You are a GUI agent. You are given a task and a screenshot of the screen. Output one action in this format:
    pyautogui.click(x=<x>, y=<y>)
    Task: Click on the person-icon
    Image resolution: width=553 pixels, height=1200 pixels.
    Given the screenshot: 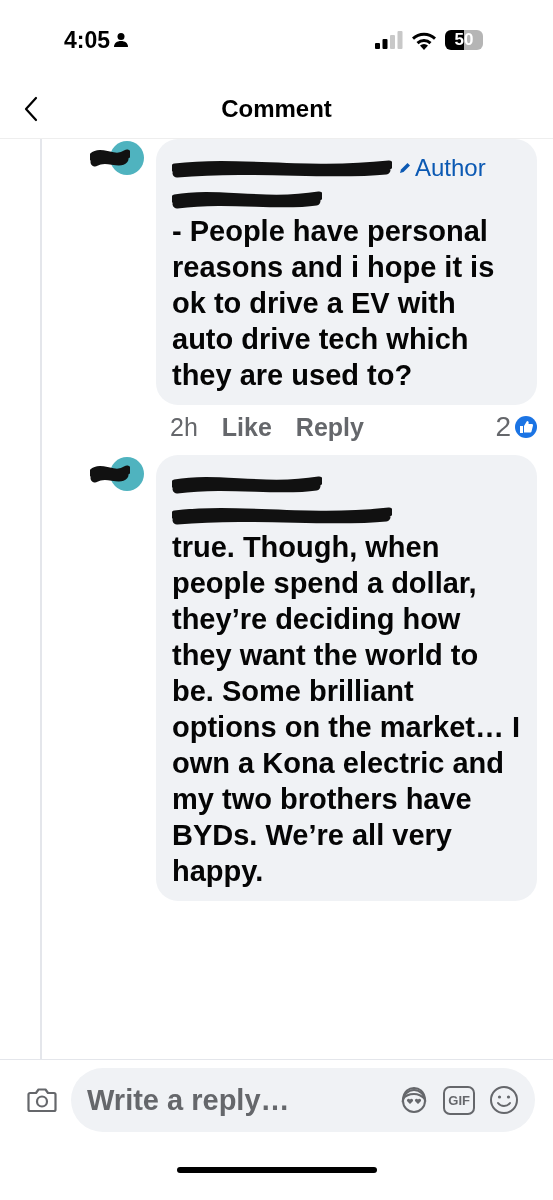 What is the action you would take?
    pyautogui.click(x=121, y=40)
    